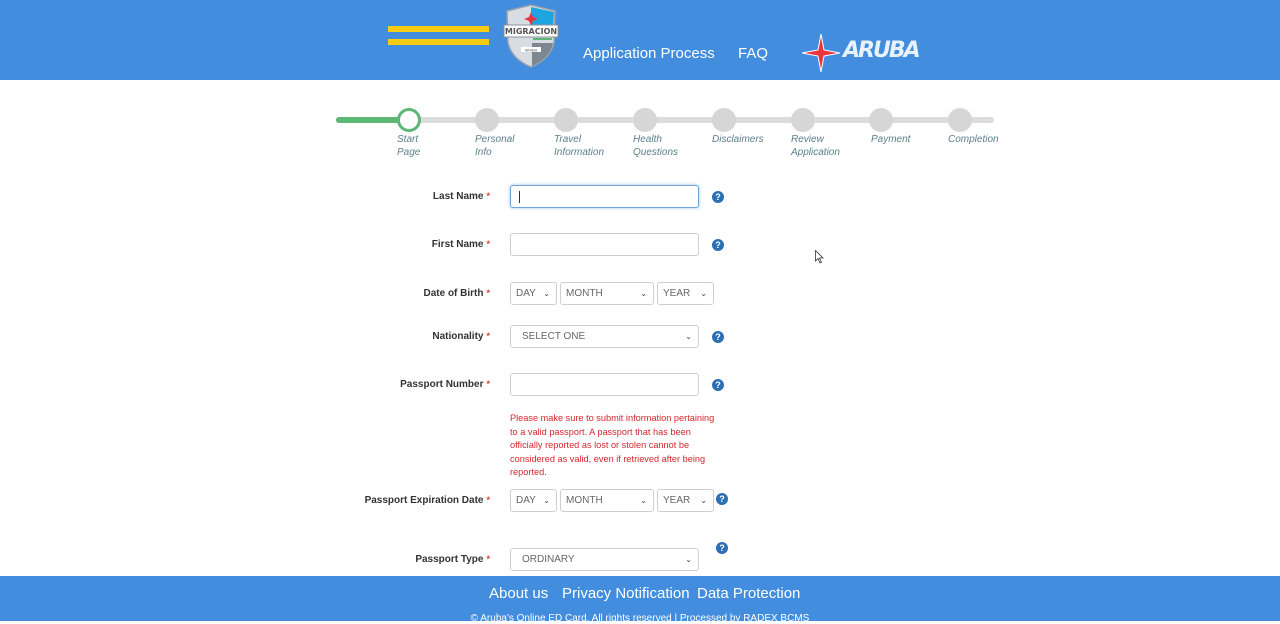  Describe the element at coordinates (604, 196) in the screenshot. I see `last-name-input` at that location.